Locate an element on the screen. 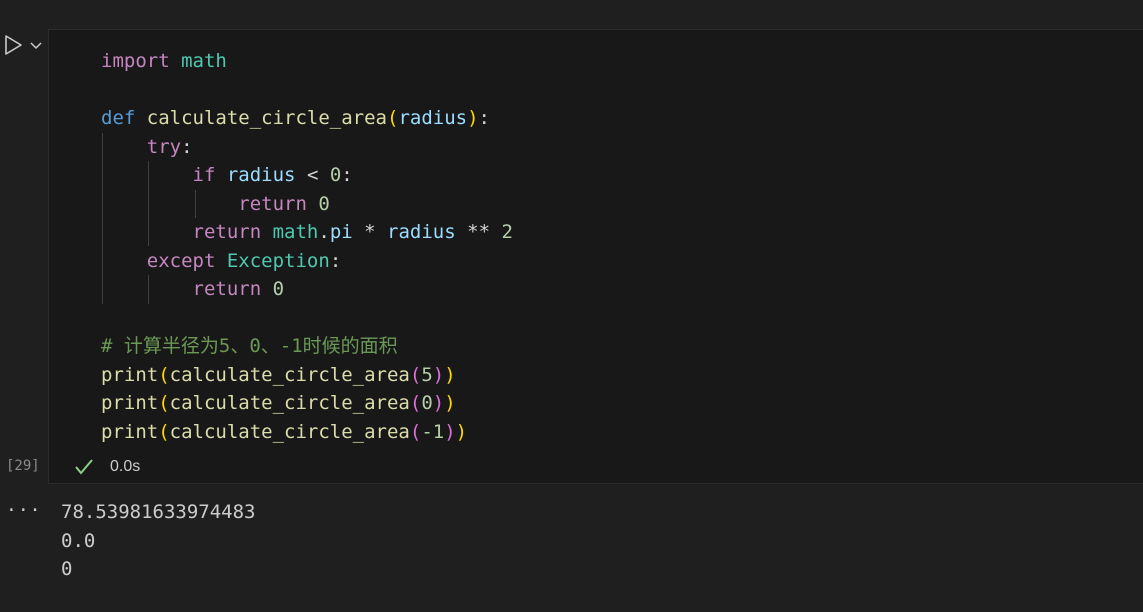 The width and height of the screenshot is (1143, 612). code-line: print(calculate_circle_area(5)) is located at coordinates (307, 375).